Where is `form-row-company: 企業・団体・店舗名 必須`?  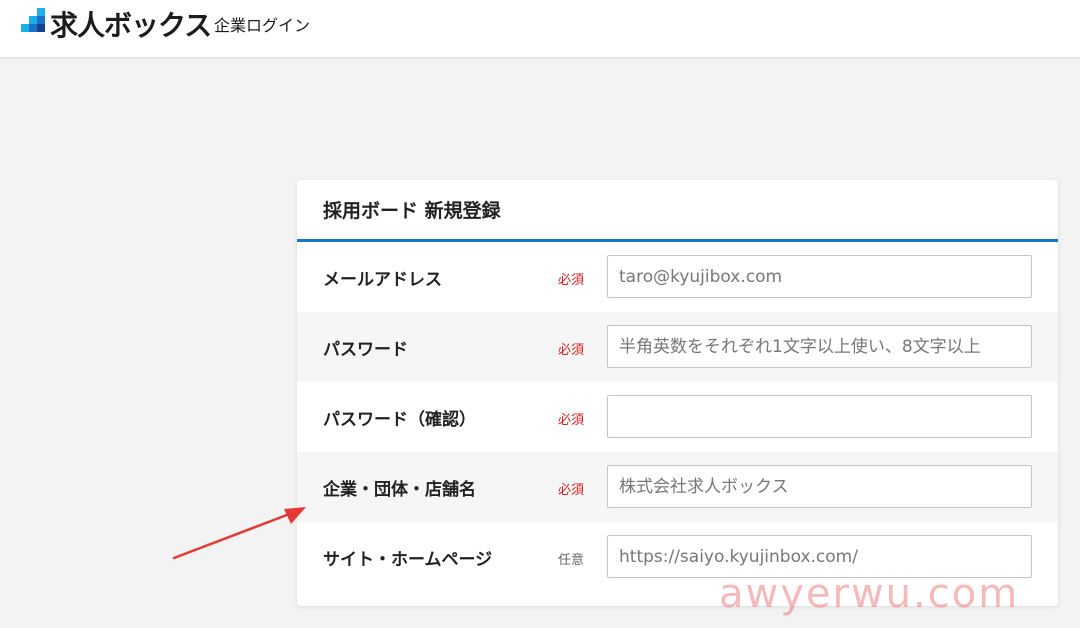
form-row-company: 企業・団体・店舗名 必須 is located at coordinates (677, 487).